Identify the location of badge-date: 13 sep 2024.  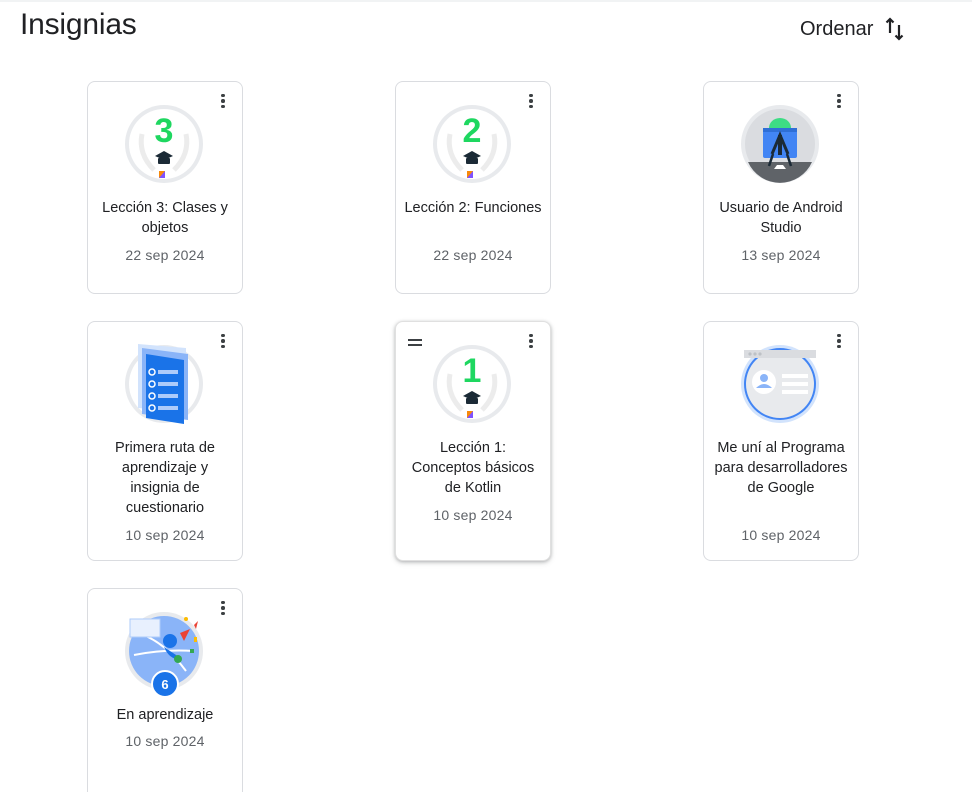
(781, 255).